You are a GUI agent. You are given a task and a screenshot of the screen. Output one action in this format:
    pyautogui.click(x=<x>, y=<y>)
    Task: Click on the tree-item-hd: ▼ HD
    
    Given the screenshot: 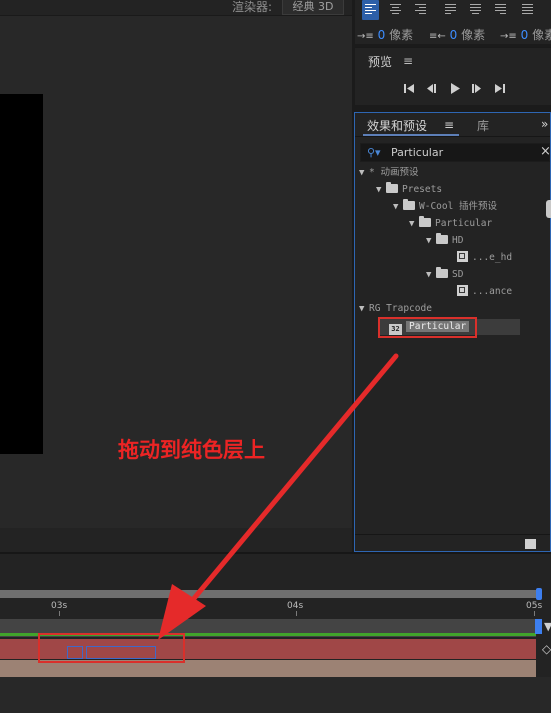 What is the action you would take?
    pyautogui.click(x=444, y=241)
    